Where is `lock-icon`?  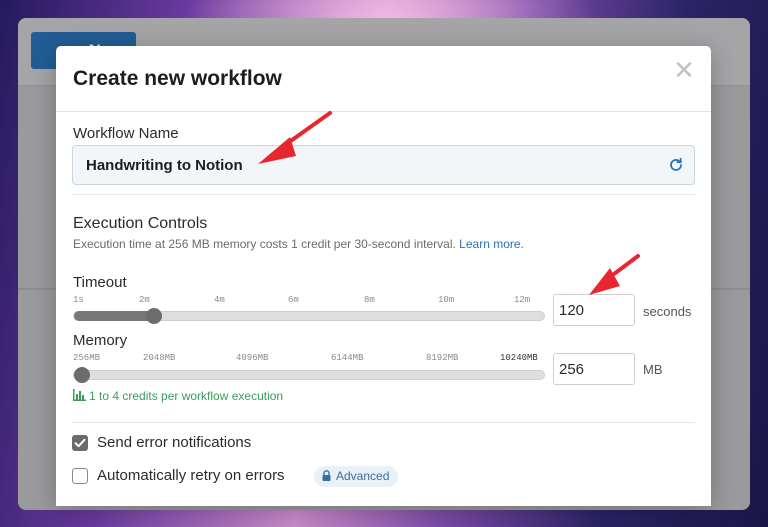 lock-icon is located at coordinates (326, 475).